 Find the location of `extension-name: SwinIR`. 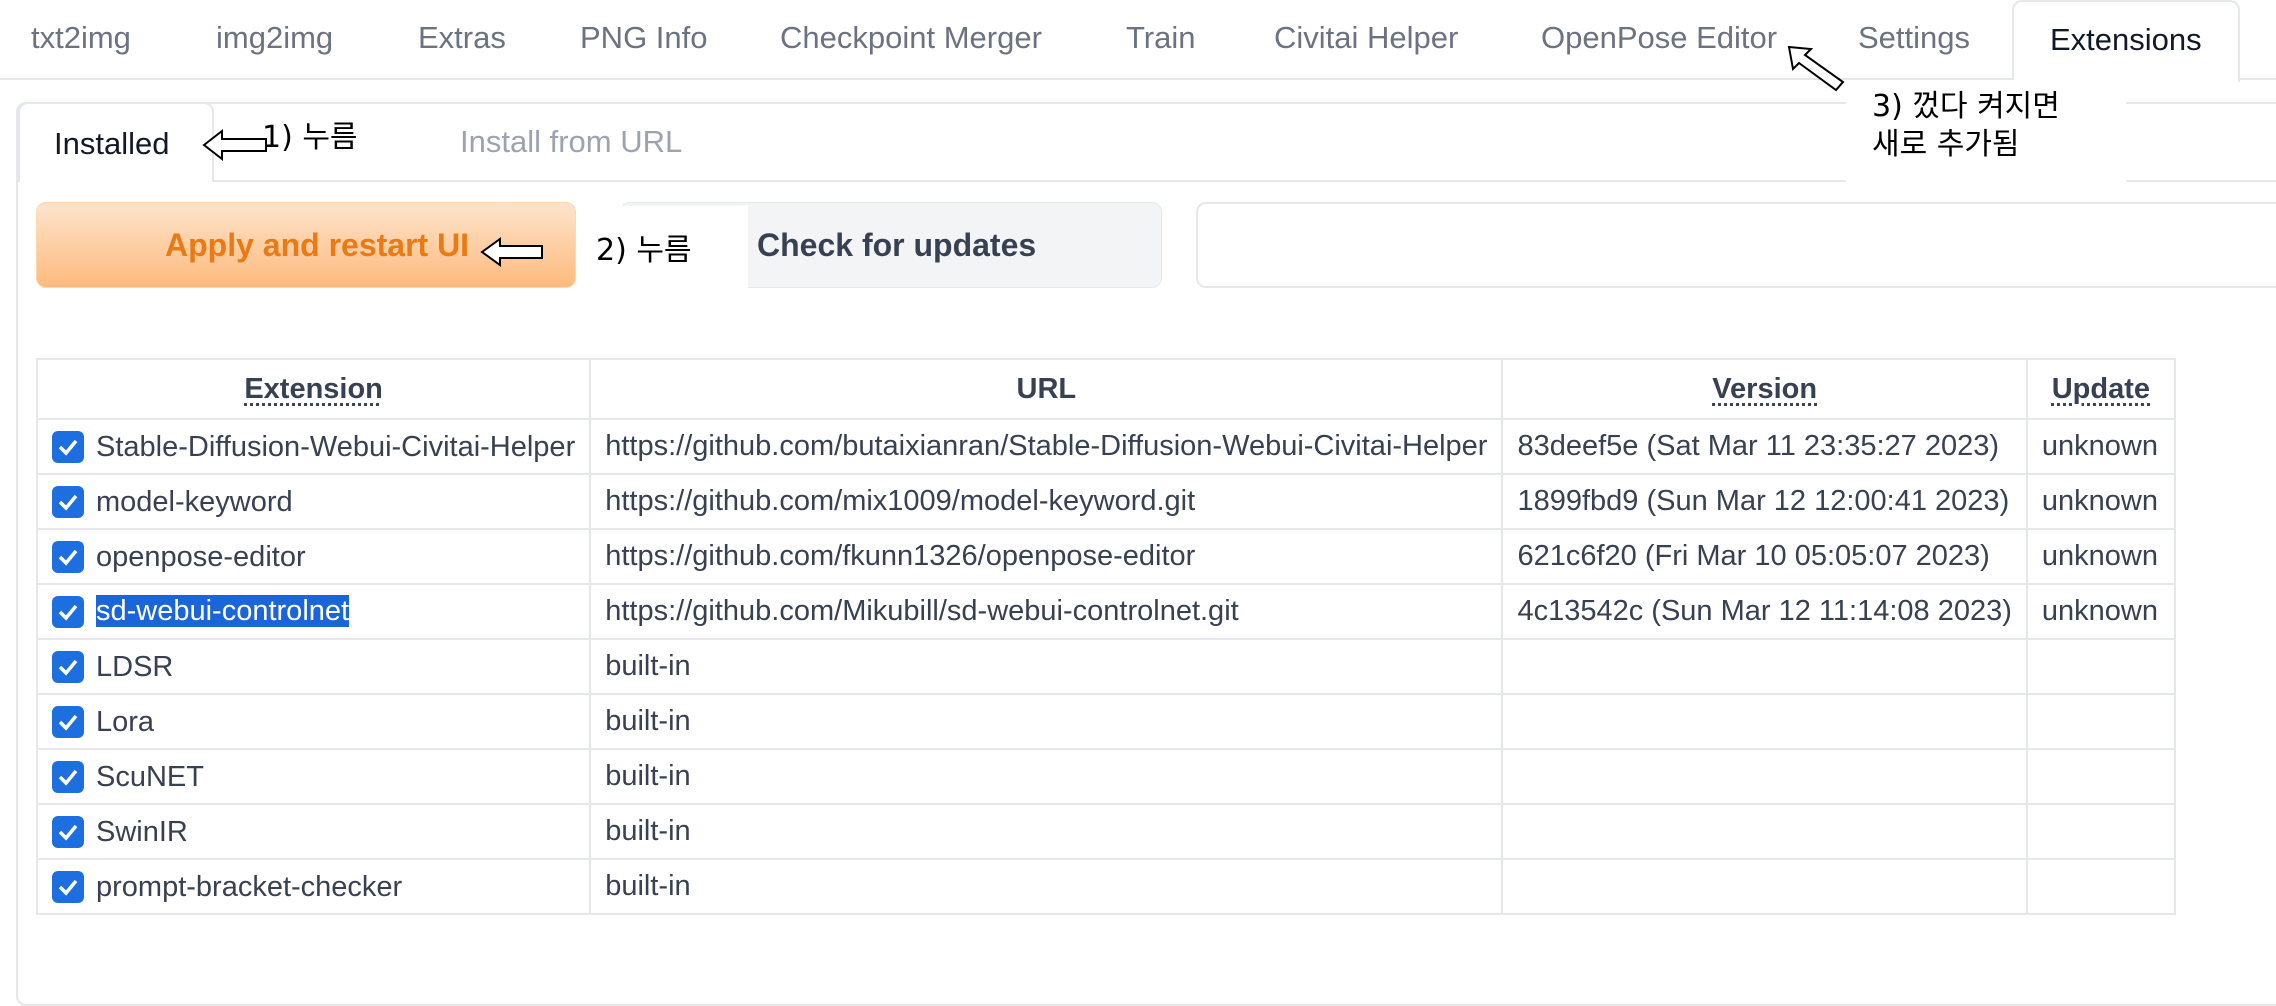

extension-name: SwinIR is located at coordinates (142, 831).